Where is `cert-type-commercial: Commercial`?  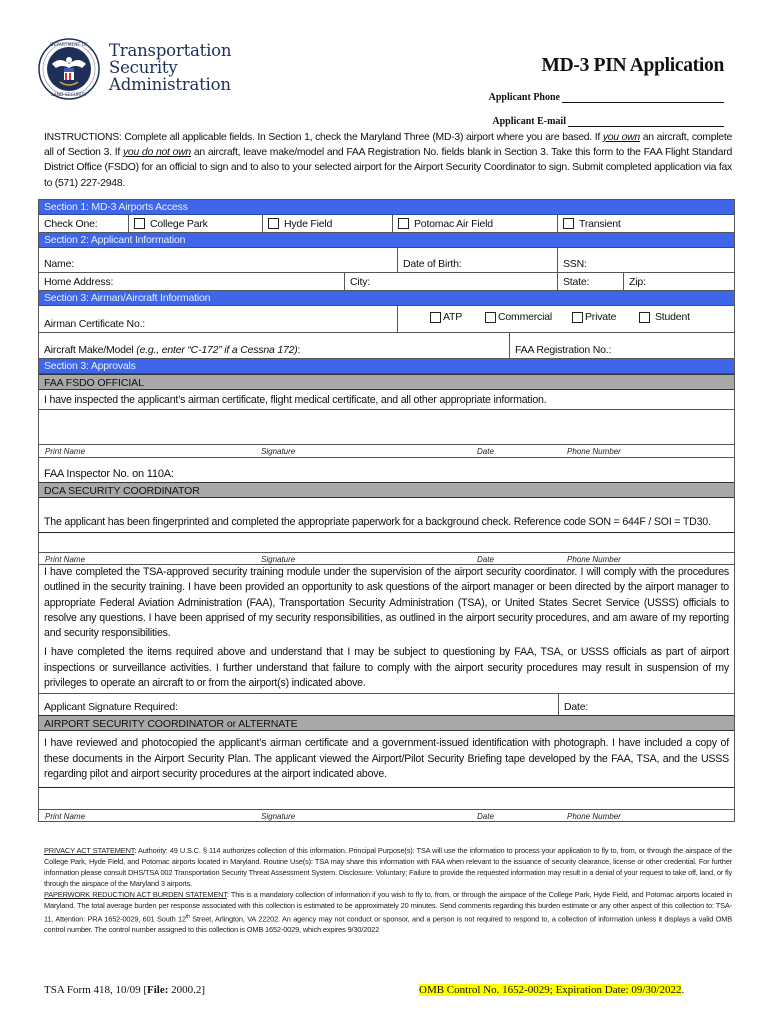 cert-type-commercial: Commercial is located at coordinates (528, 317).